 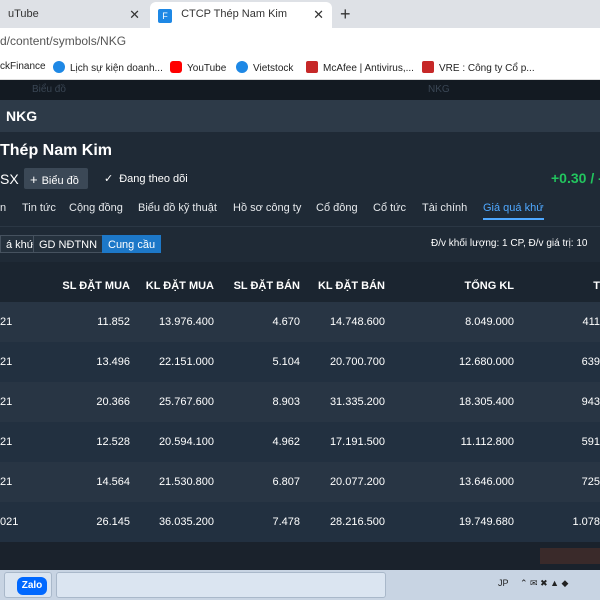 I want to click on nav-item-active: Giá quá khứ, so click(x=513, y=211).